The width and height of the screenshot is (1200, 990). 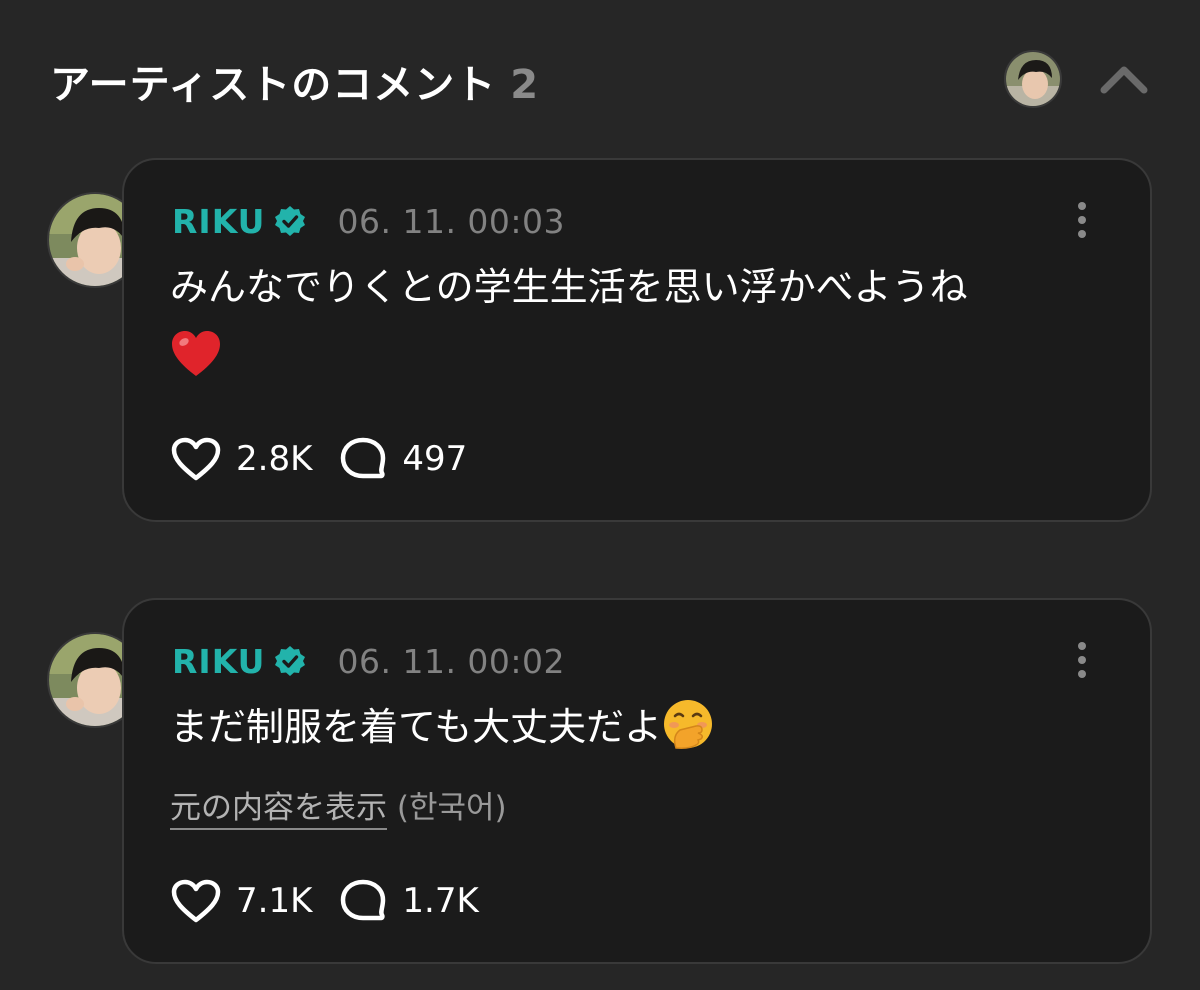 I want to click on section-title-label: アーティストのコメント, so click(x=273, y=85).